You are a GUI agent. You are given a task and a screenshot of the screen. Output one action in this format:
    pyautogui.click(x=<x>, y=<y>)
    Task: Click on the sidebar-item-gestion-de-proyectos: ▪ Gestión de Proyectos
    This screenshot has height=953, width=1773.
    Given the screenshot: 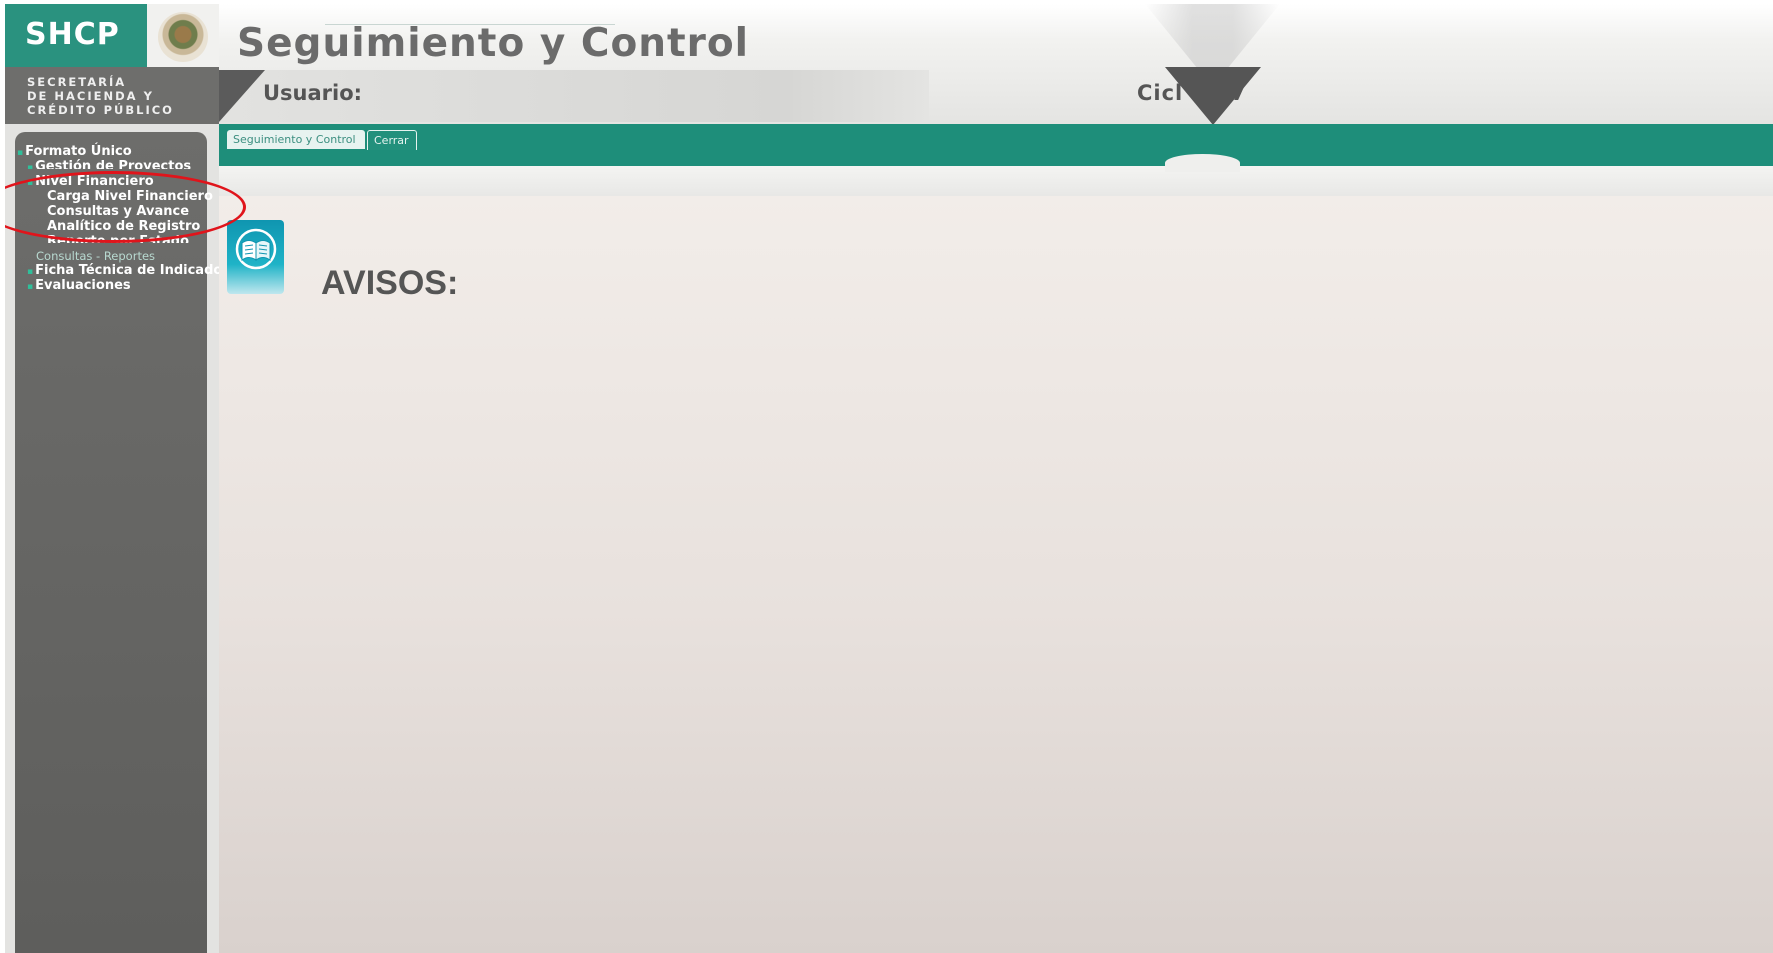 What is the action you would take?
    pyautogui.click(x=109, y=164)
    